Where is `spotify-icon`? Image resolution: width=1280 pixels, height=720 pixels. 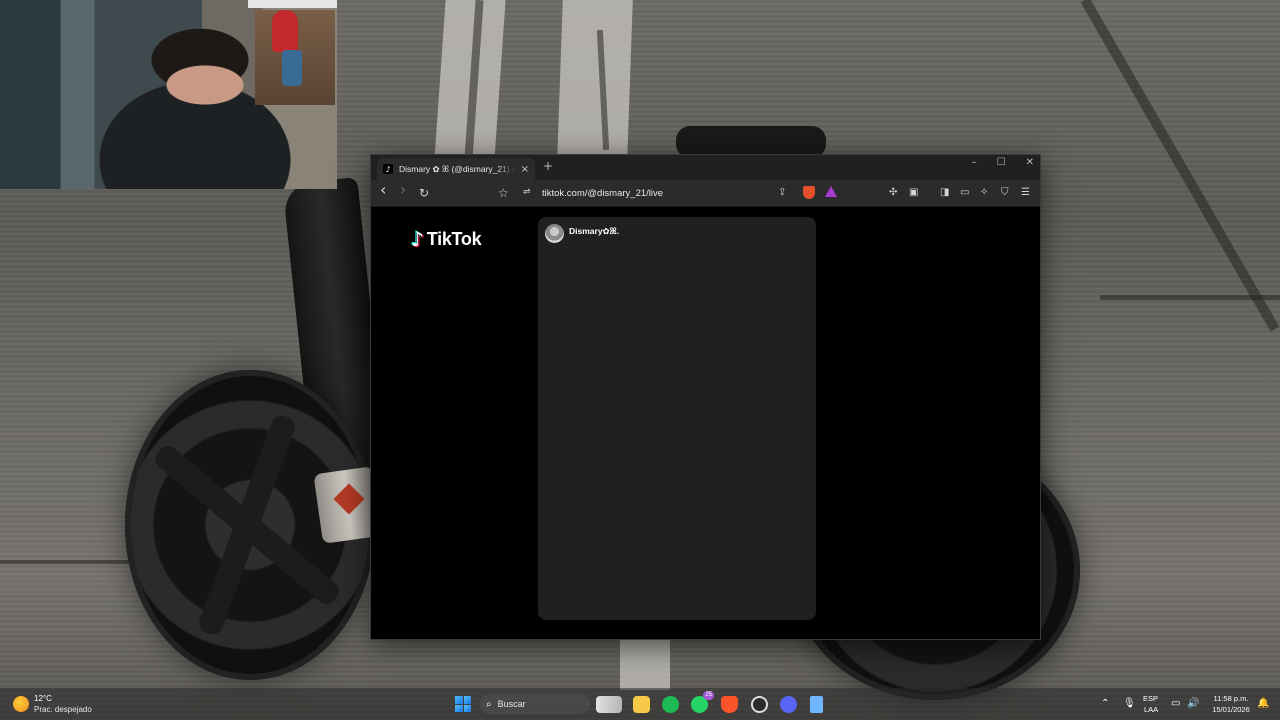 spotify-icon is located at coordinates (670, 704).